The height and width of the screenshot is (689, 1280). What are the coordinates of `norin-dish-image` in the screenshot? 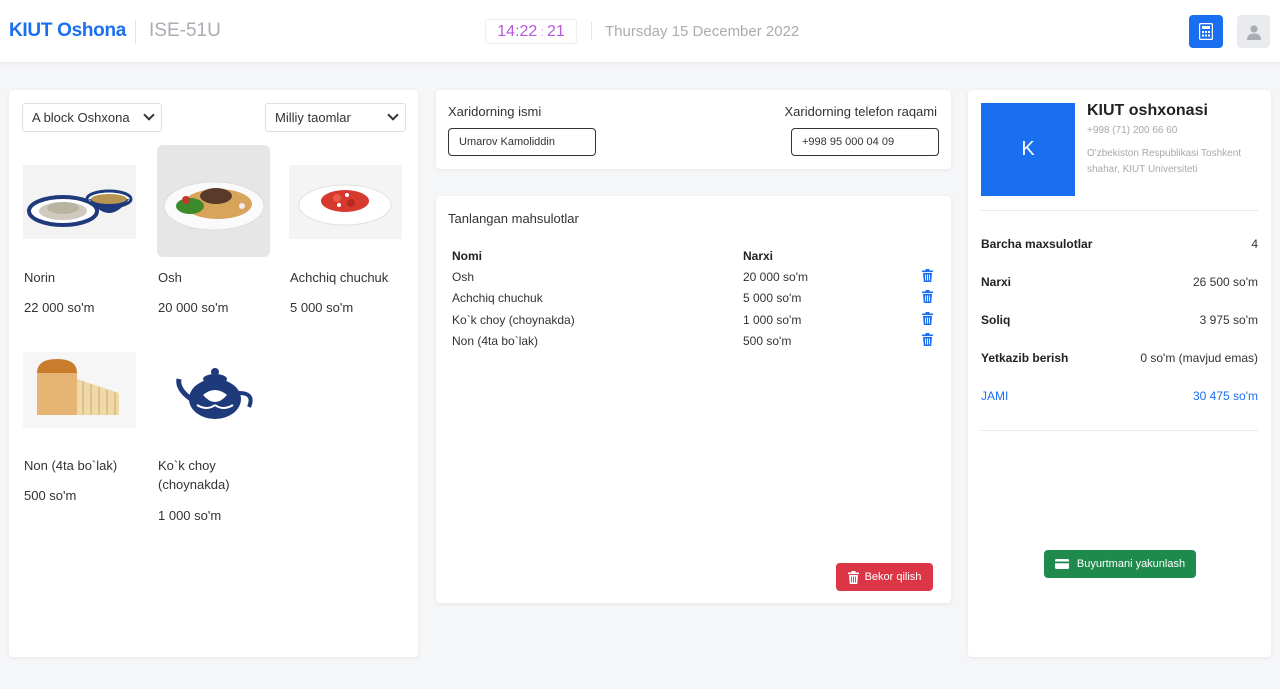 It's located at (79, 202).